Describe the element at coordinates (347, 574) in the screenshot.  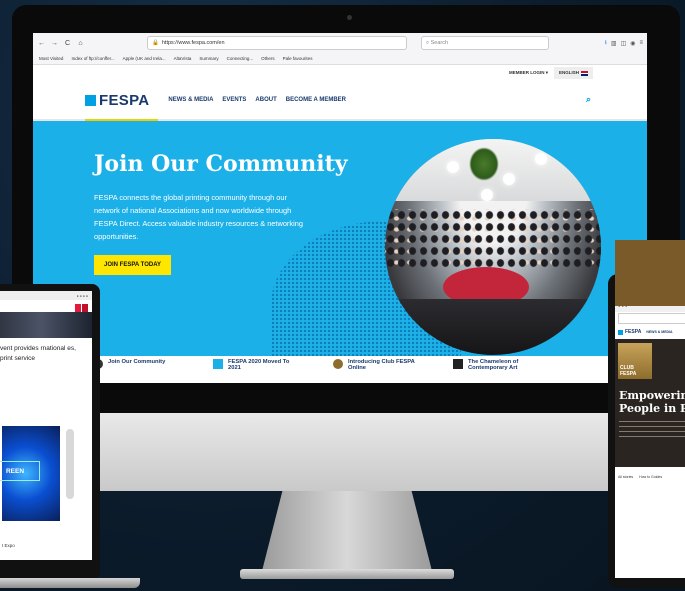
I see `imac-stand-base` at that location.